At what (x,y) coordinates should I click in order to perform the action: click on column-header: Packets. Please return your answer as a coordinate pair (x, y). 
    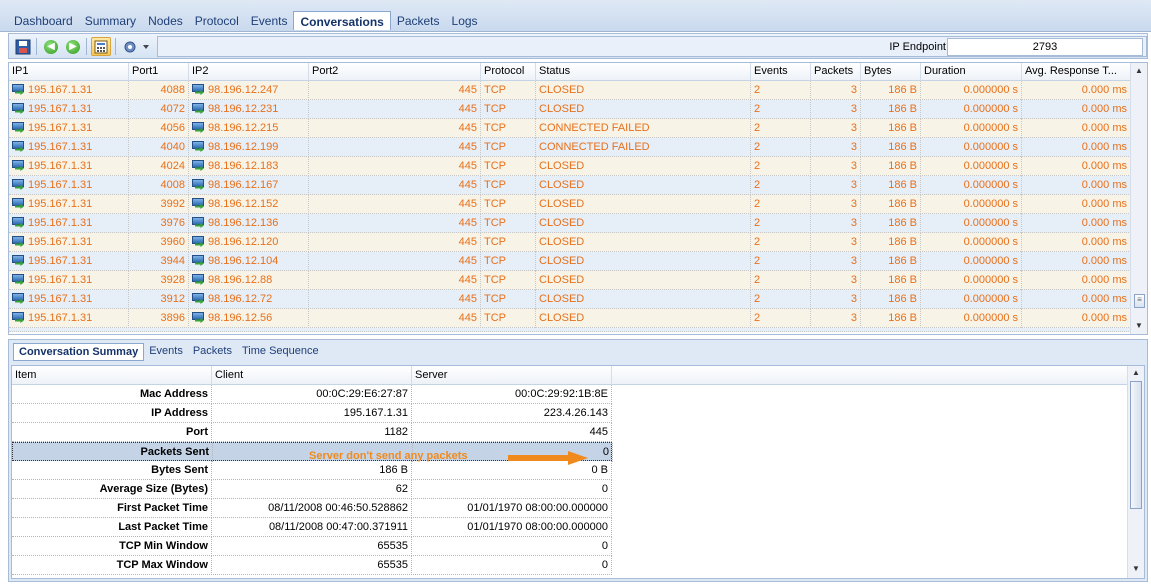
    Looking at the image, I should click on (836, 72).